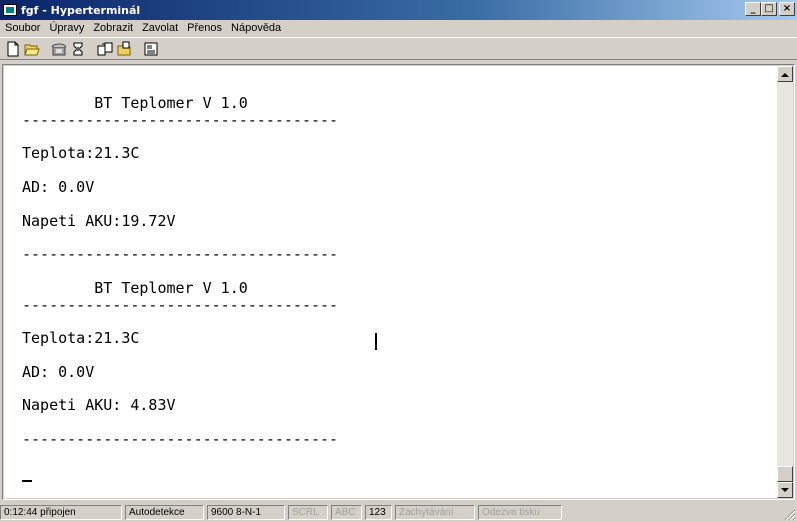  Describe the element at coordinates (255, 28) in the screenshot. I see `menu-napoveda: Nápověda` at that location.